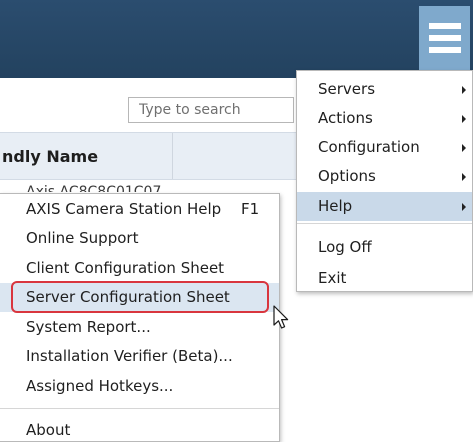 This screenshot has height=442, width=473. Describe the element at coordinates (384, 176) in the screenshot. I see `menu-item-options: Options` at that location.